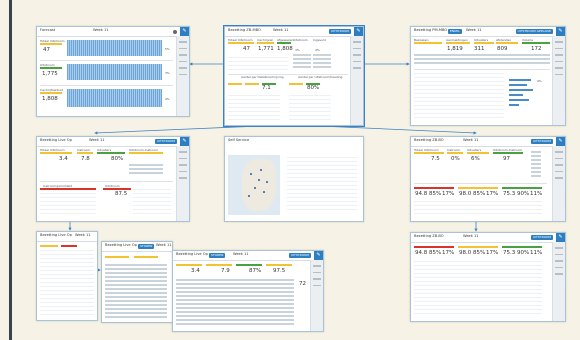  Describe the element at coordinates (539, 81) in the screenshot. I see `metric-pct: 4%` at that location.